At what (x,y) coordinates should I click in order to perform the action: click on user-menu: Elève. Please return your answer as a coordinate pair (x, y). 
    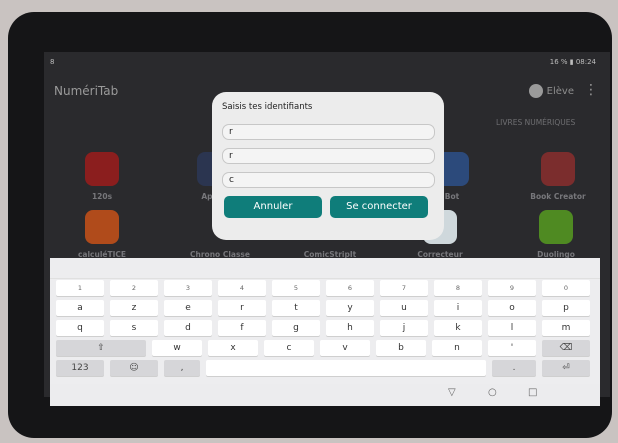
    Looking at the image, I should click on (551, 91).